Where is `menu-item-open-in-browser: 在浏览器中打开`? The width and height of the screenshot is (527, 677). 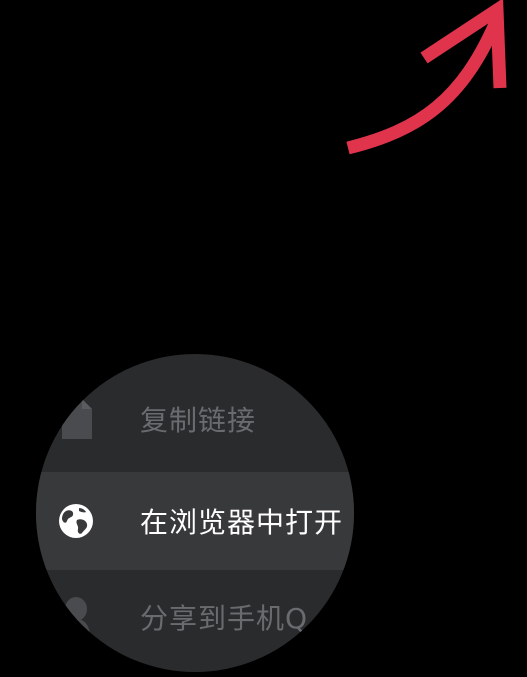 menu-item-open-in-browser: 在浏览器中打开 is located at coordinates (195, 521).